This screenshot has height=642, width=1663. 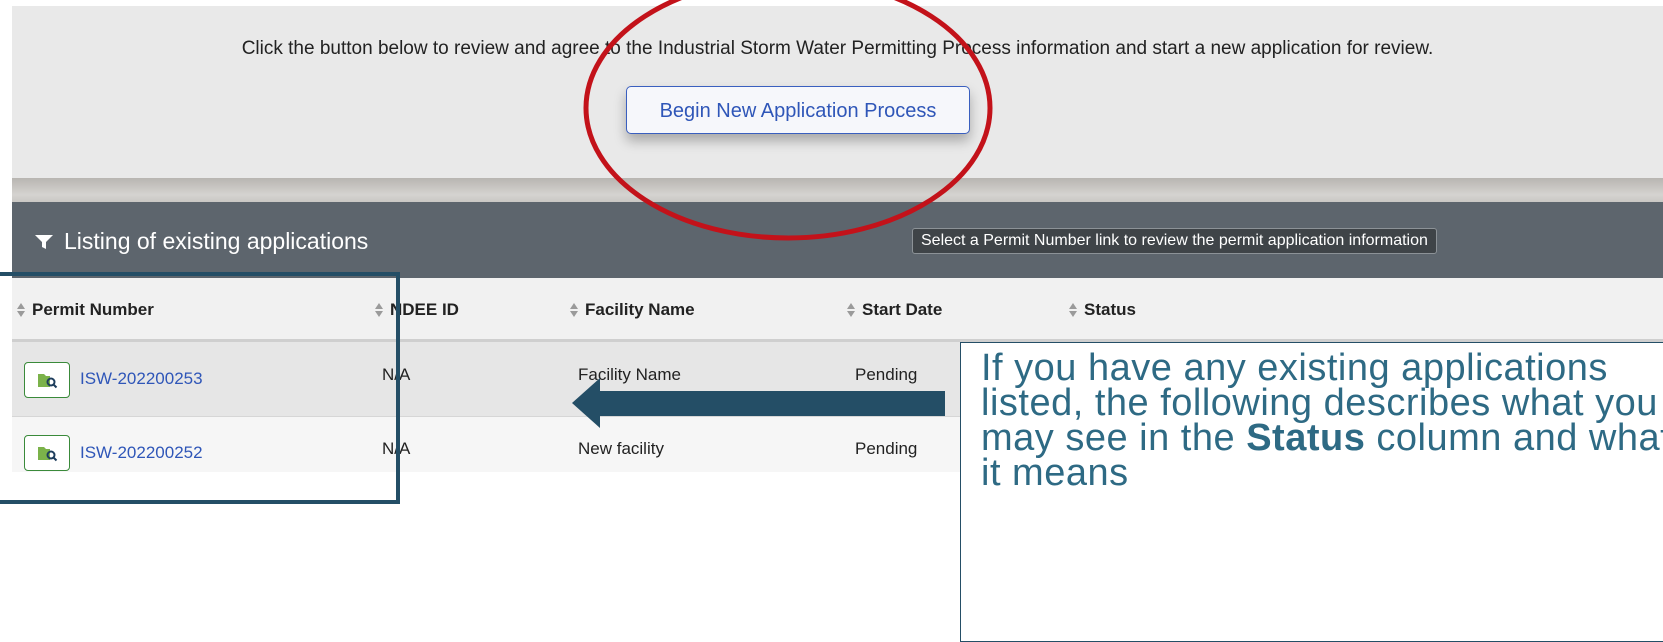 I want to click on begin-new-application-button: Begin New Application Process, so click(x=798, y=110).